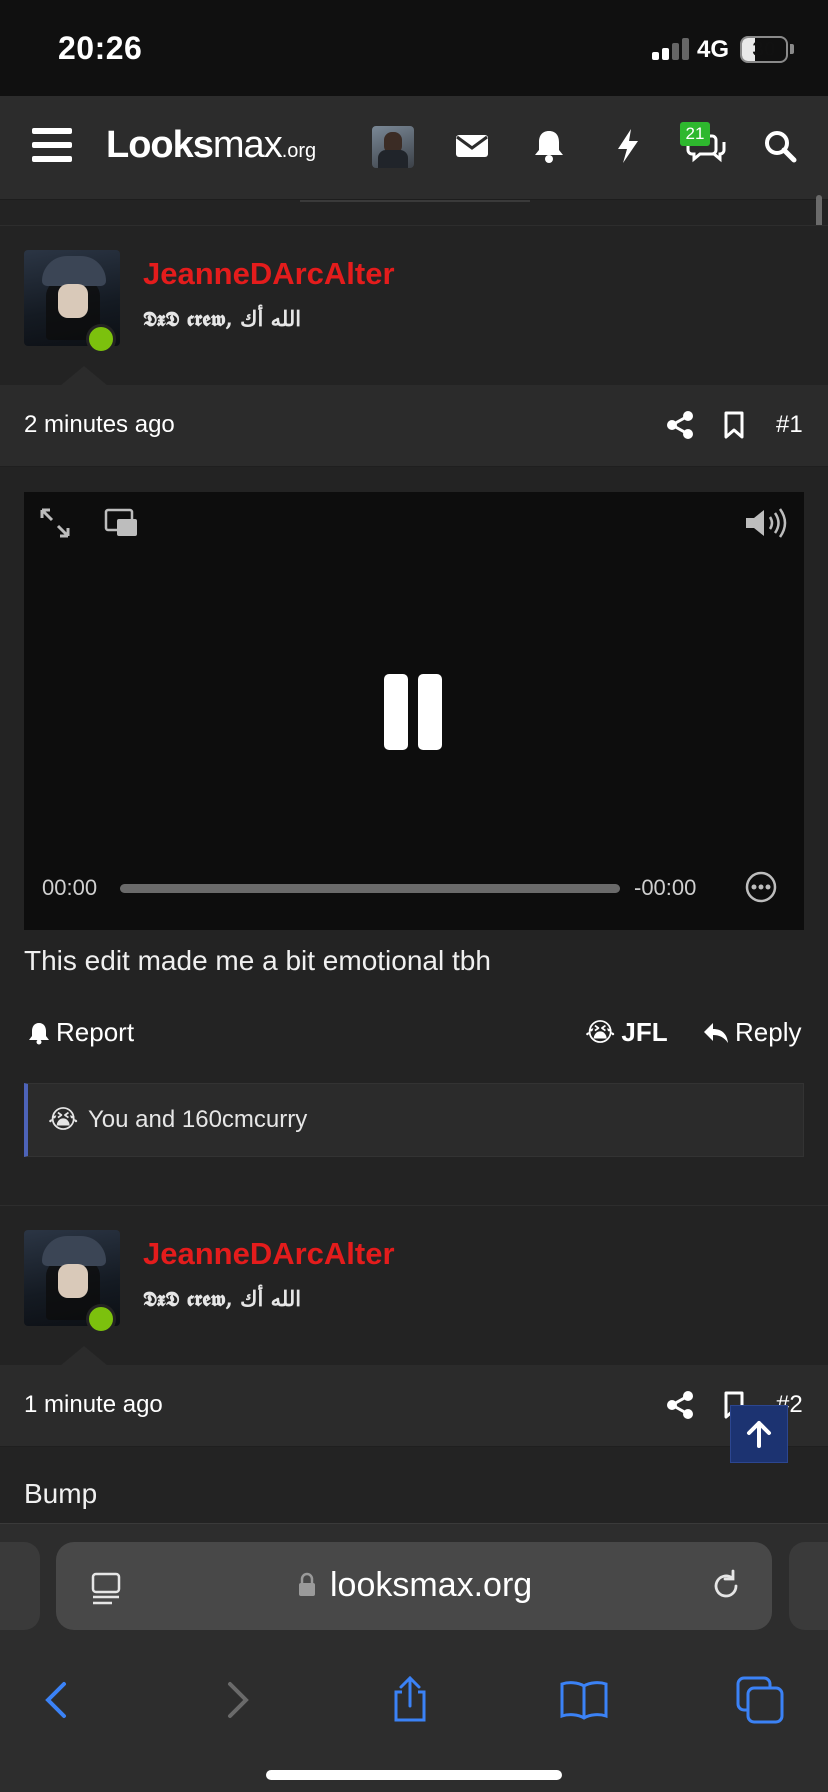 The width and height of the screenshot is (828, 1792). Describe the element at coordinates (95, 1032) in the screenshot. I see `report-label: Report` at that location.